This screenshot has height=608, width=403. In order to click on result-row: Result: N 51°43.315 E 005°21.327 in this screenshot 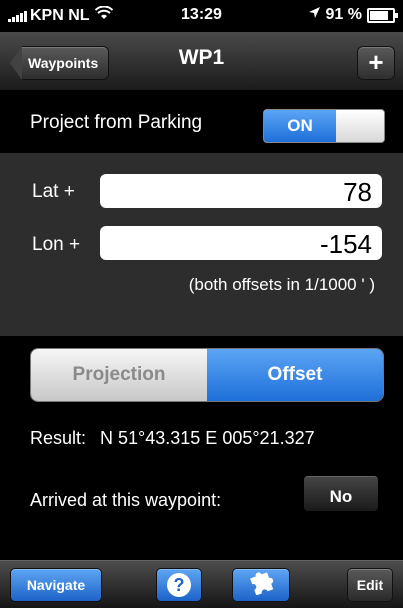, I will do `click(172, 438)`.